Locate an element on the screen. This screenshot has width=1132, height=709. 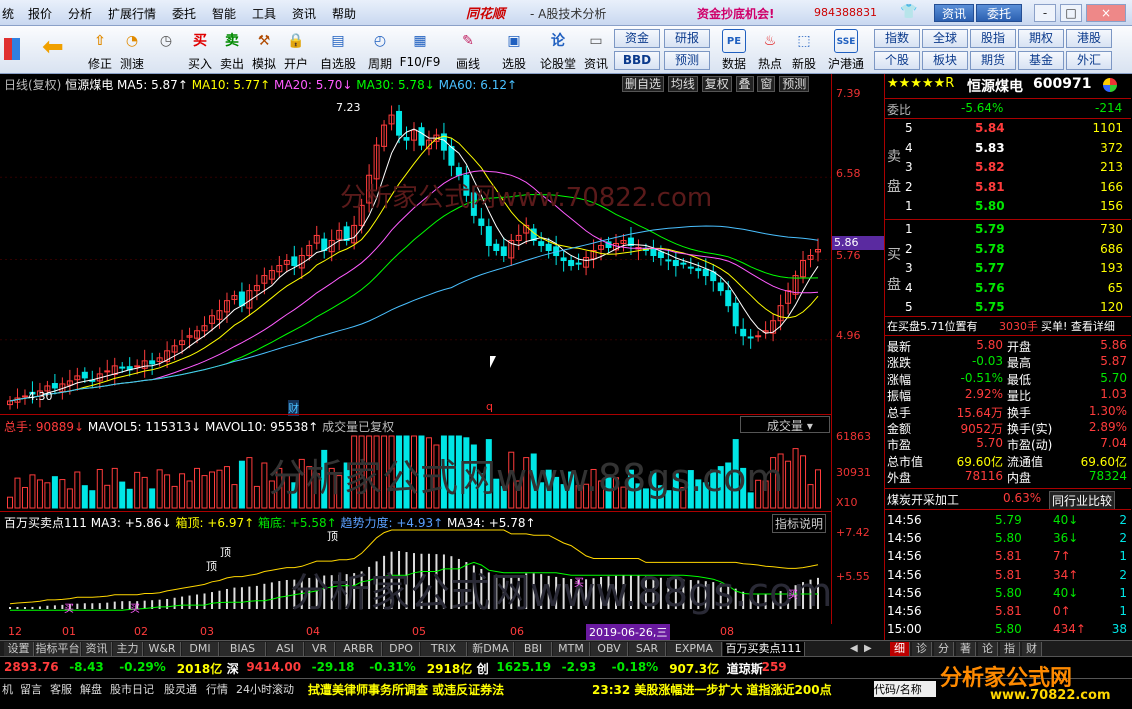
fix-button: ⇧ 修正 is located at coordinates (100, 50).